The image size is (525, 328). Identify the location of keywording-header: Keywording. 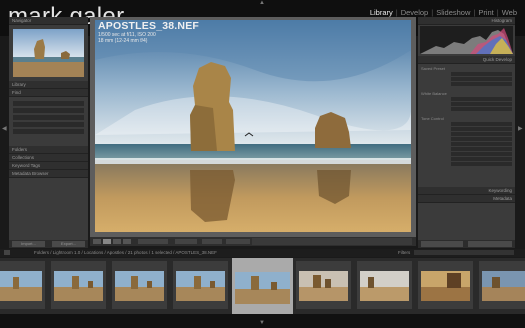
(466, 191).